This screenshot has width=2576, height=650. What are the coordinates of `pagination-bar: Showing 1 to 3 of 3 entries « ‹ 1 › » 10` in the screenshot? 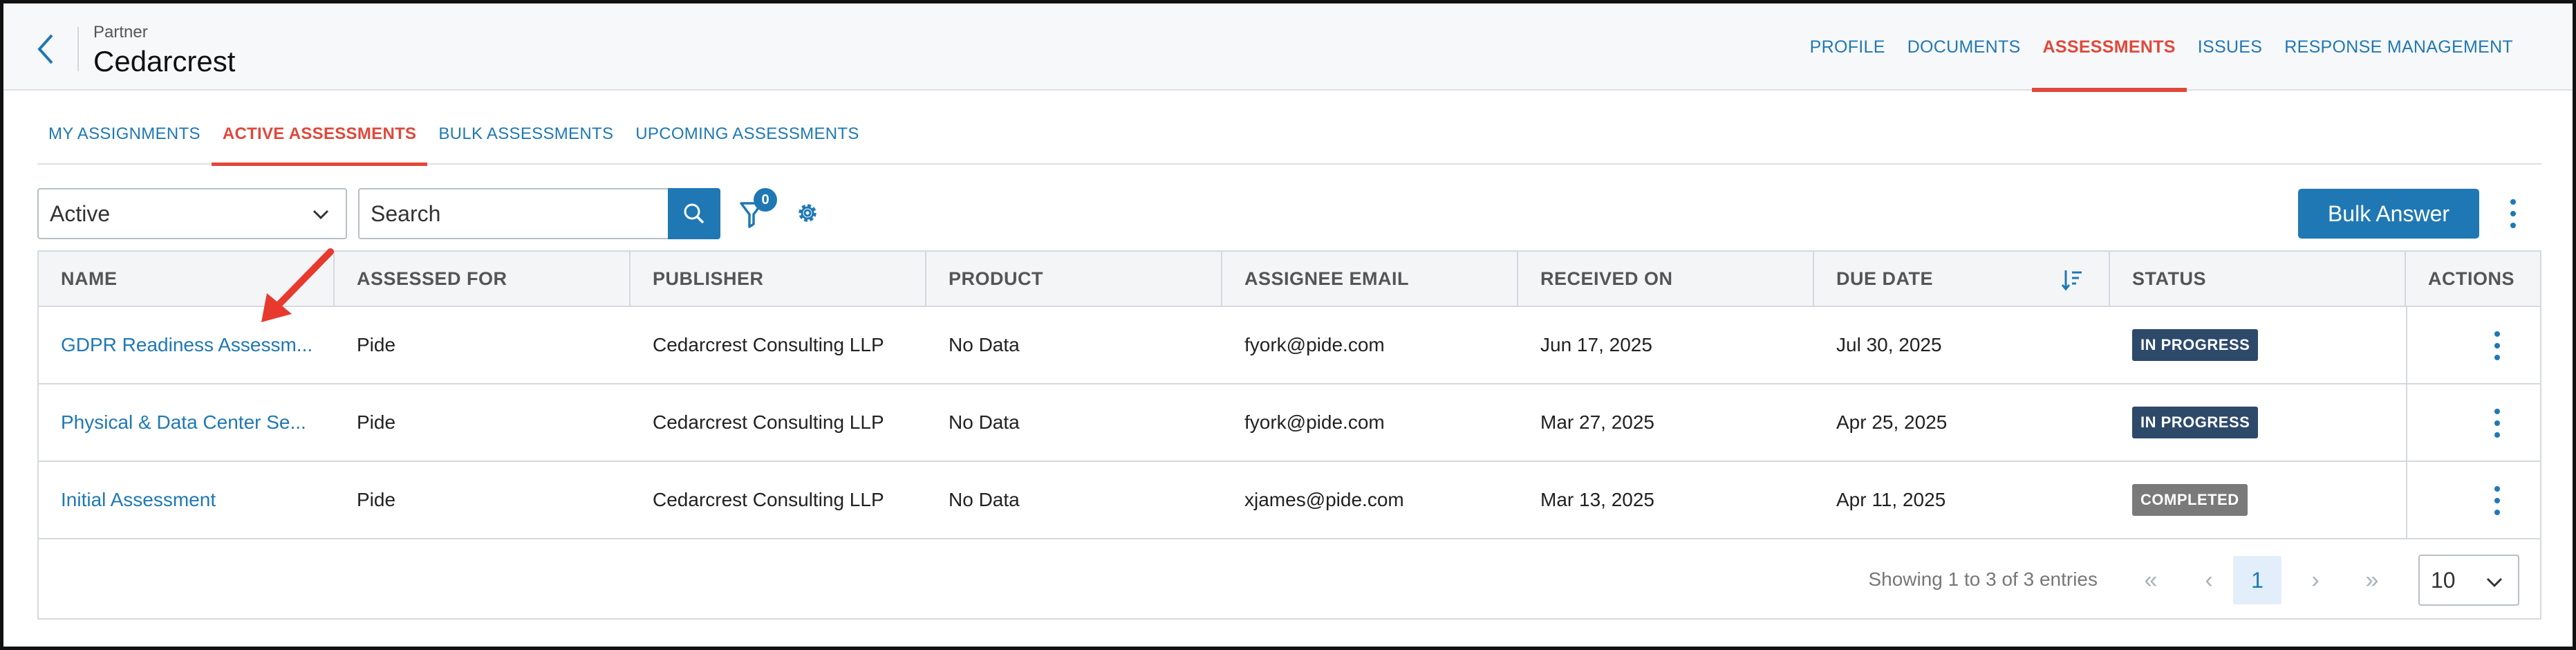 It's located at (1289, 579).